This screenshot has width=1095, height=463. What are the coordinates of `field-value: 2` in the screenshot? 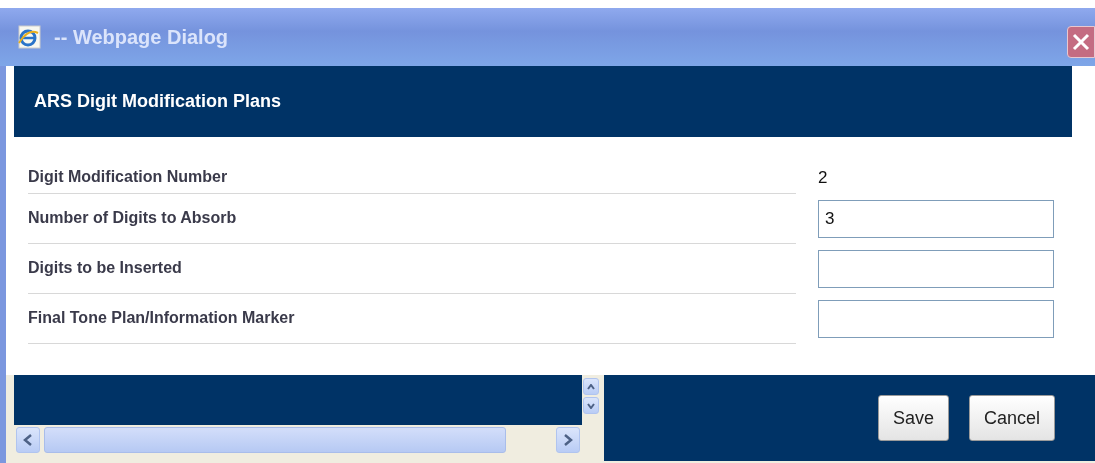 It's located at (823, 177).